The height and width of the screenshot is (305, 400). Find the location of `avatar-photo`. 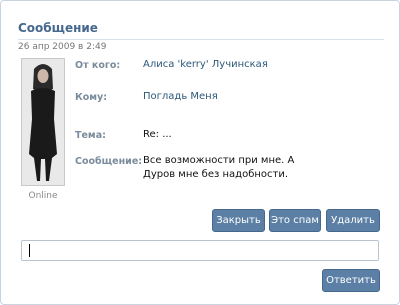

avatar-photo is located at coordinates (43, 122).